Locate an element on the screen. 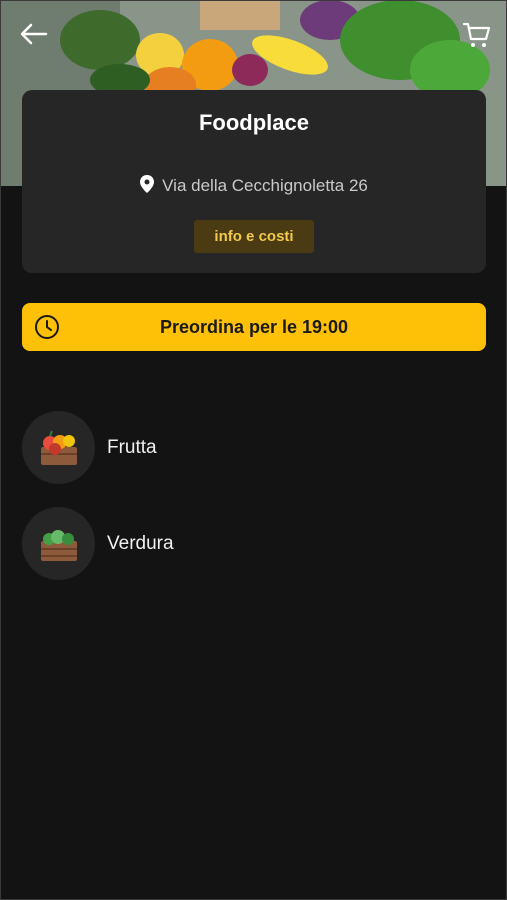 Image resolution: width=507 pixels, height=900 pixels. category-verdura: Verdura is located at coordinates (222, 544).